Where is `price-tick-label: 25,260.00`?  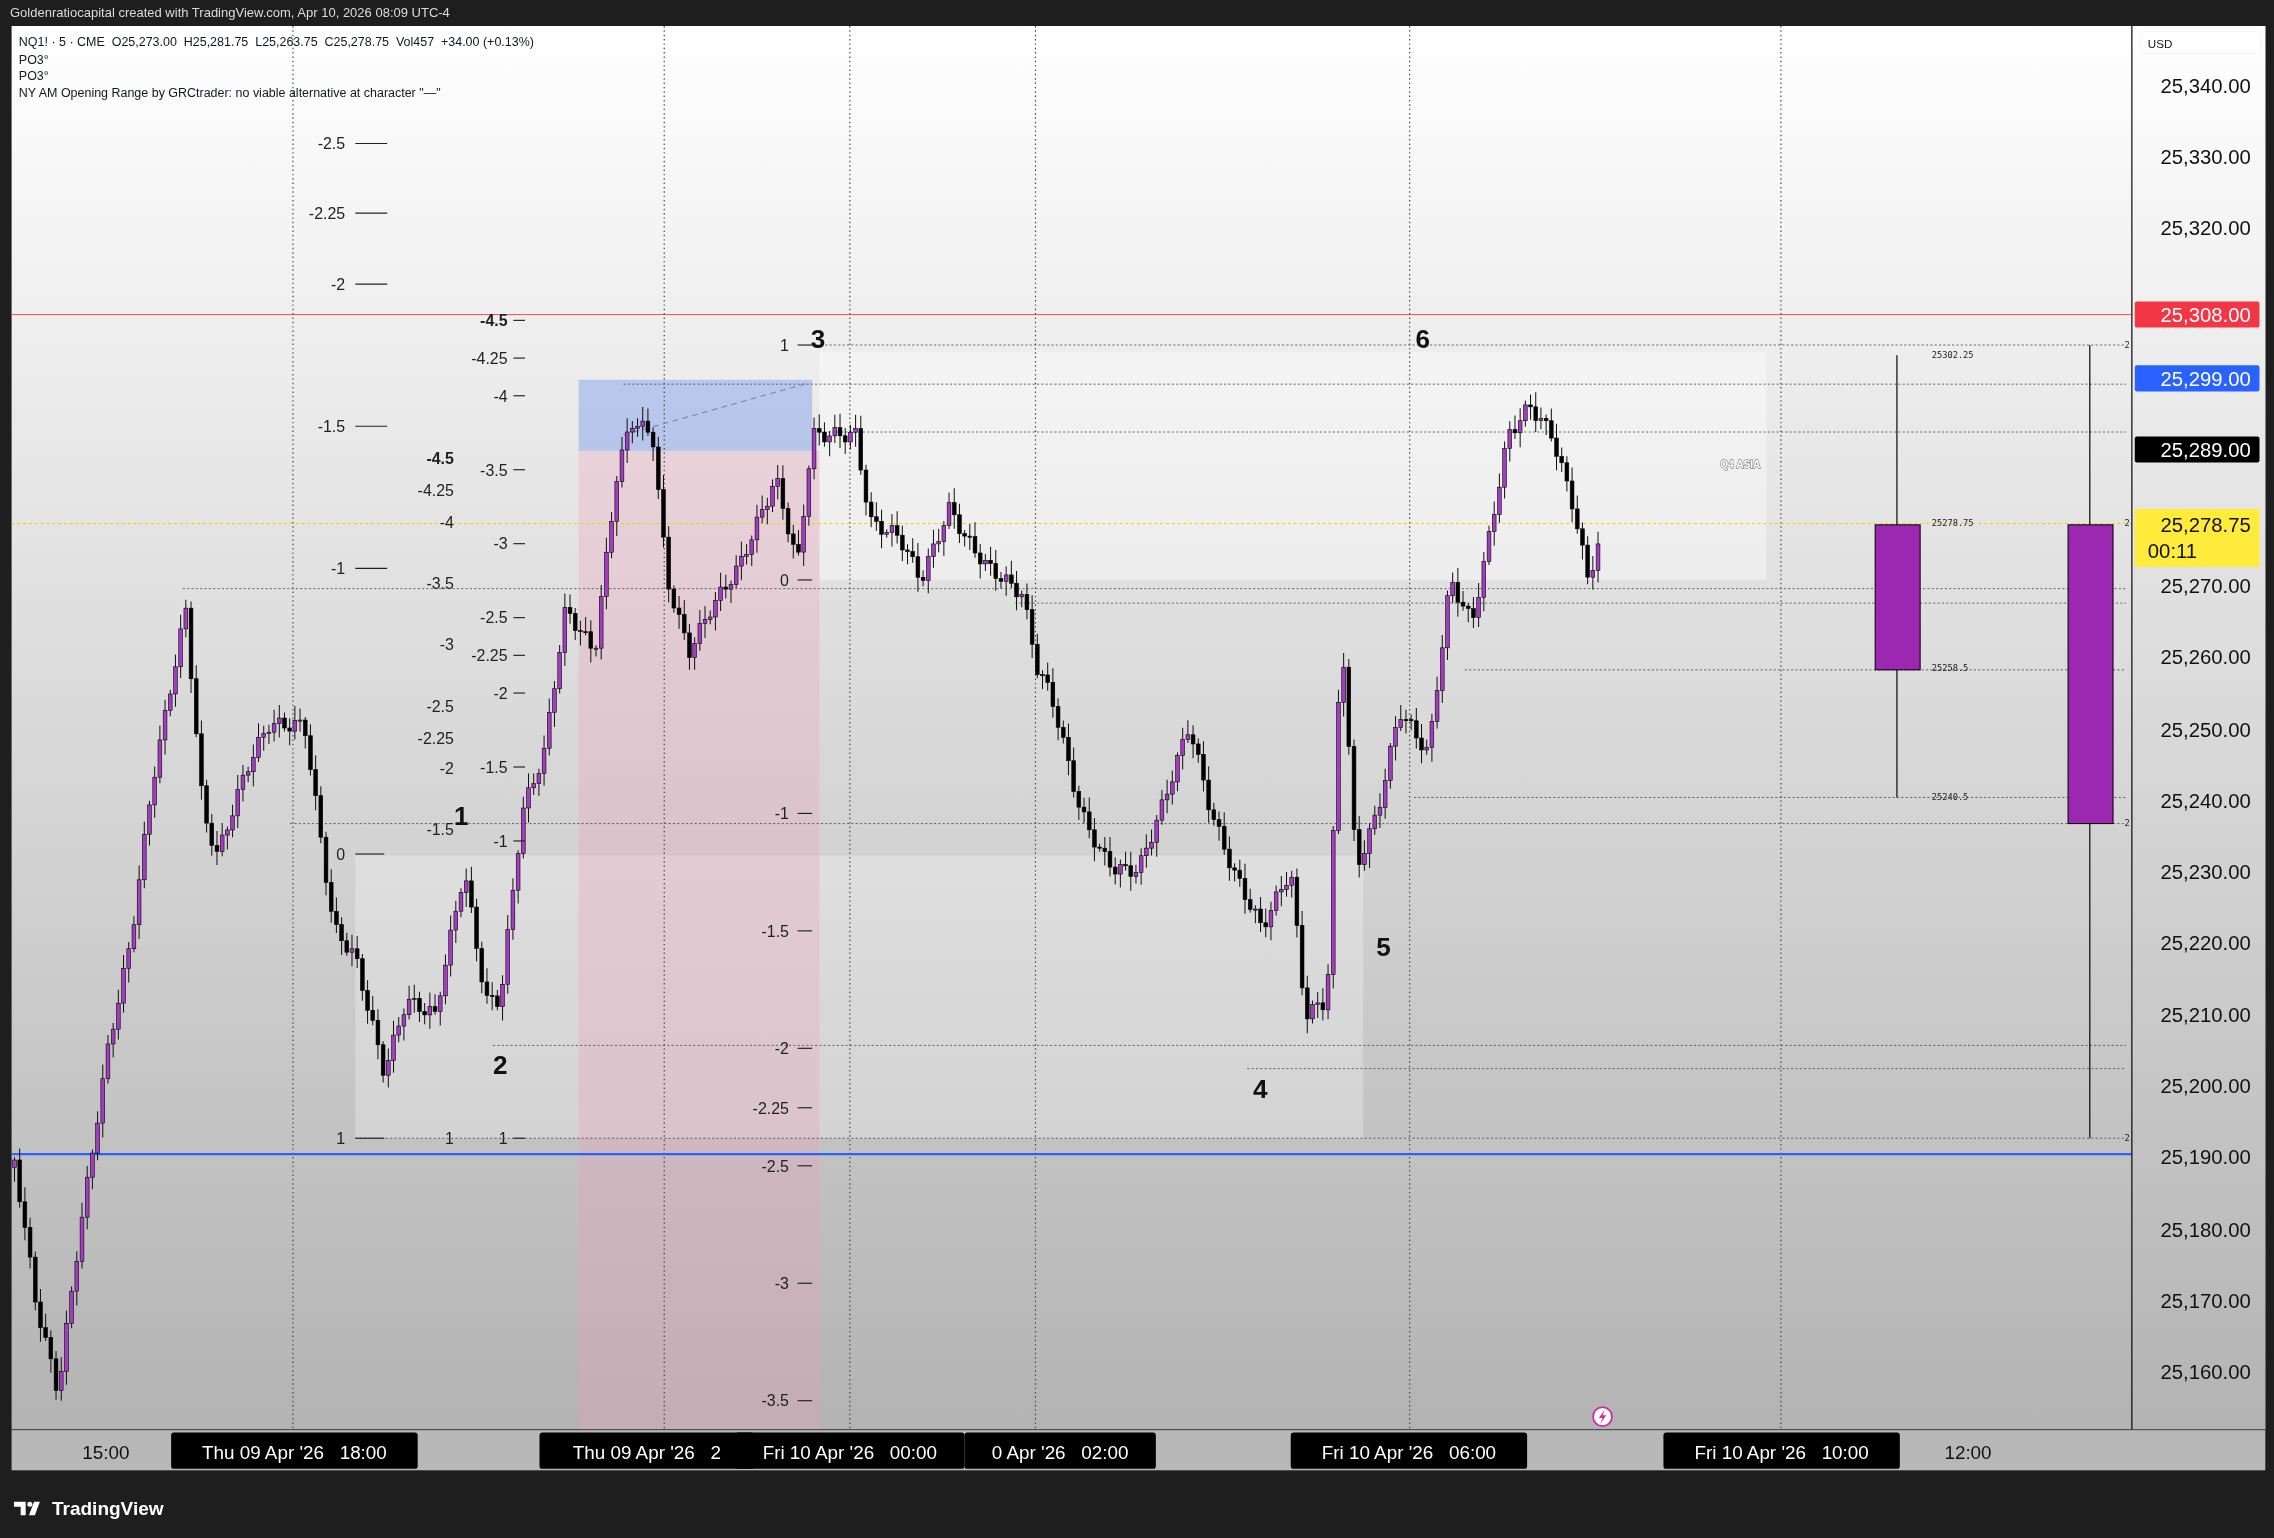 price-tick-label: 25,260.00 is located at coordinates (2205, 657).